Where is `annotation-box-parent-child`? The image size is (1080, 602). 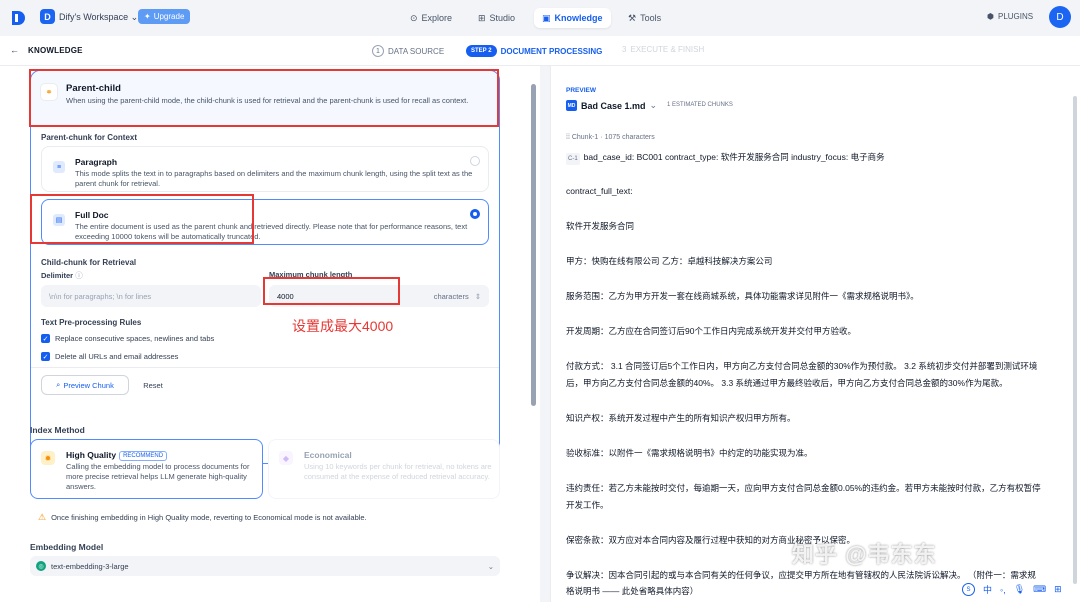
annotation-box-parent-child is located at coordinates (264, 98).